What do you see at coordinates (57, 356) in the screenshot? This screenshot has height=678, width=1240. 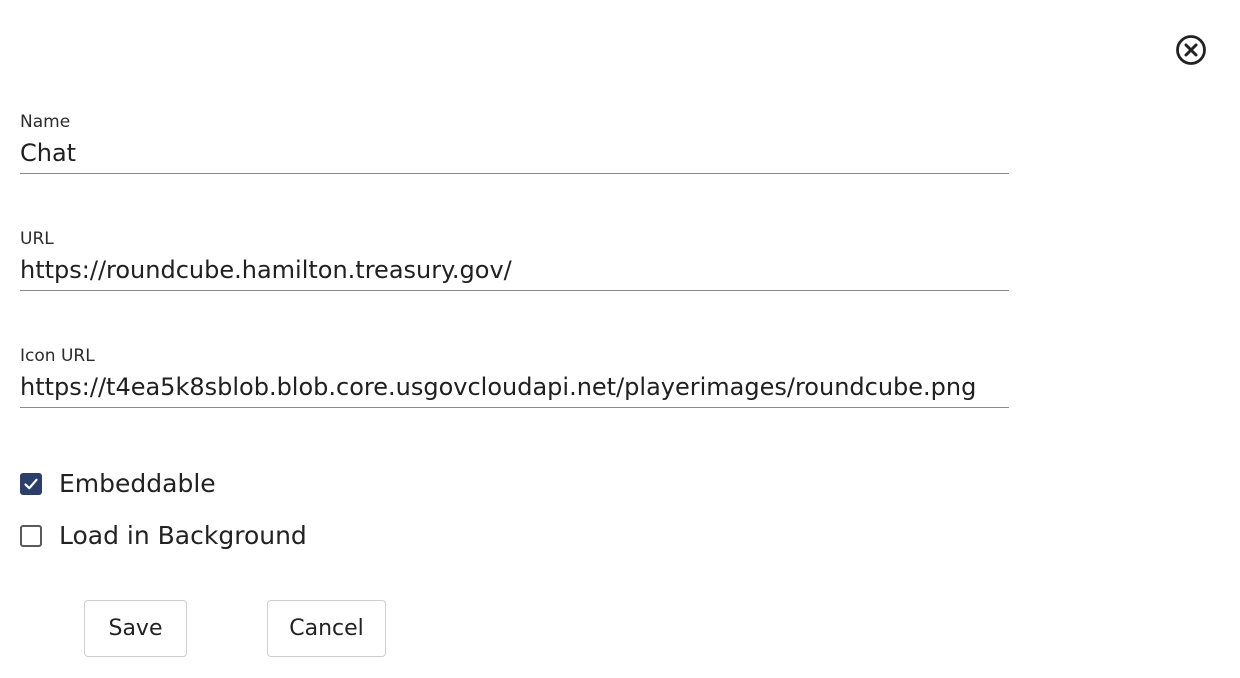 I see `icon-url-label: Icon URL` at bounding box center [57, 356].